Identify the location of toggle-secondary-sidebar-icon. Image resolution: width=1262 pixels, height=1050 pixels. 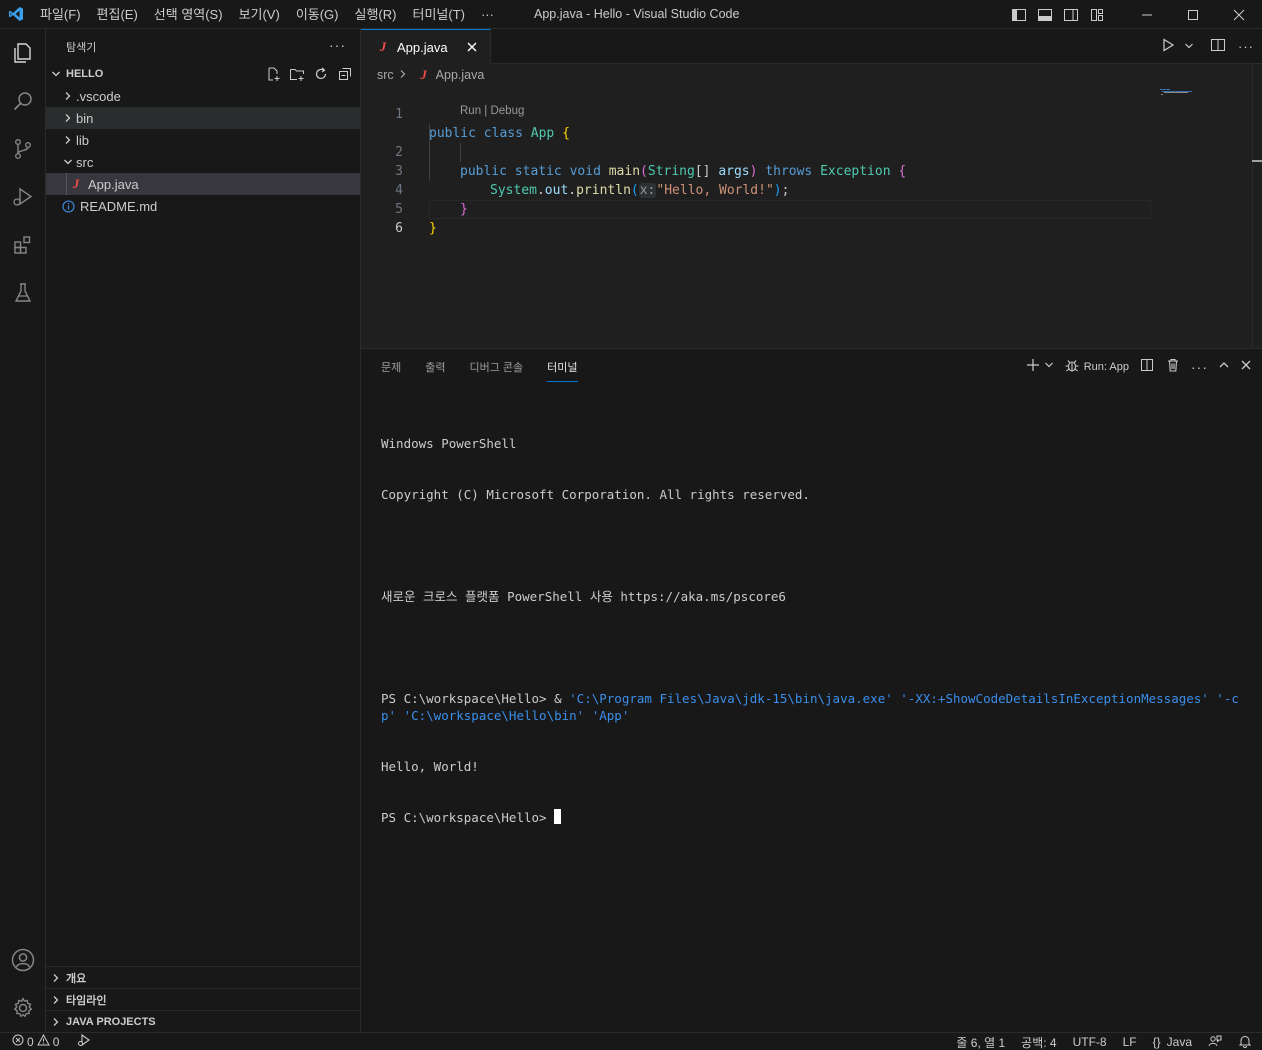
(1071, 14).